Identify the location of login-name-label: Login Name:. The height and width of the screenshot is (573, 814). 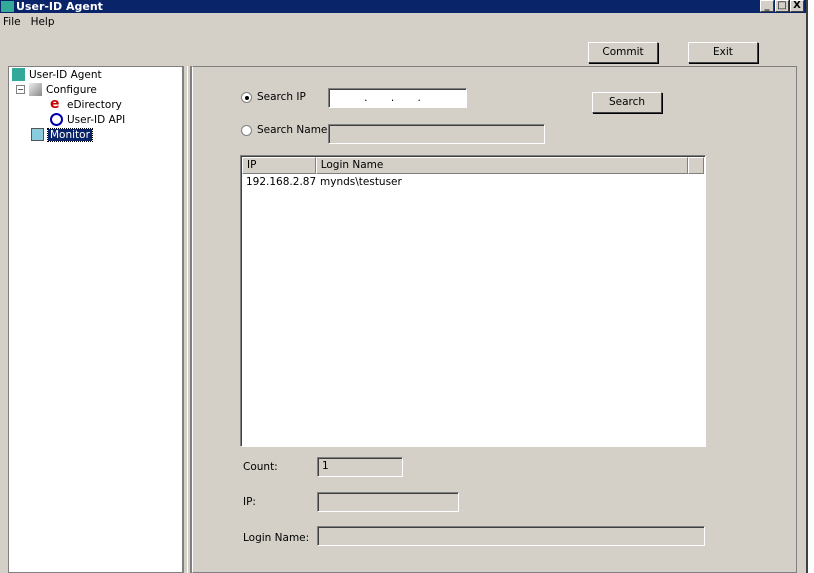
(276, 538).